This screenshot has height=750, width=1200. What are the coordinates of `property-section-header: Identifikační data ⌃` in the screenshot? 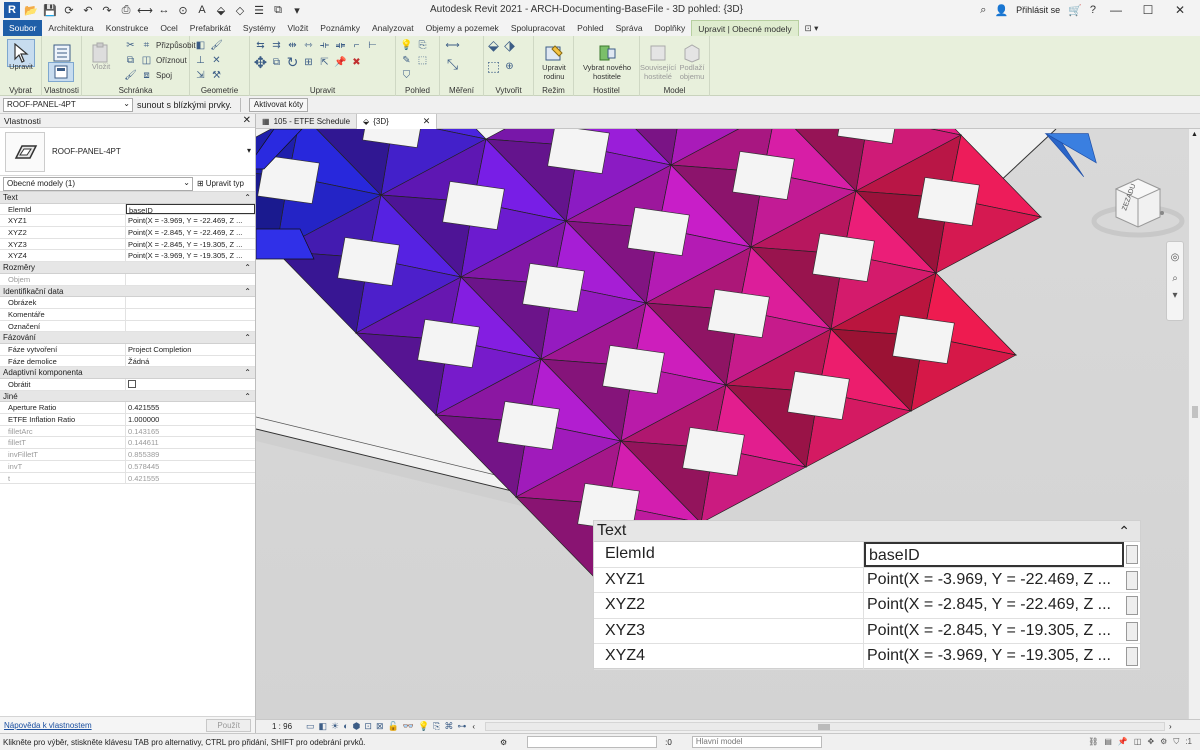 It's located at (127, 291).